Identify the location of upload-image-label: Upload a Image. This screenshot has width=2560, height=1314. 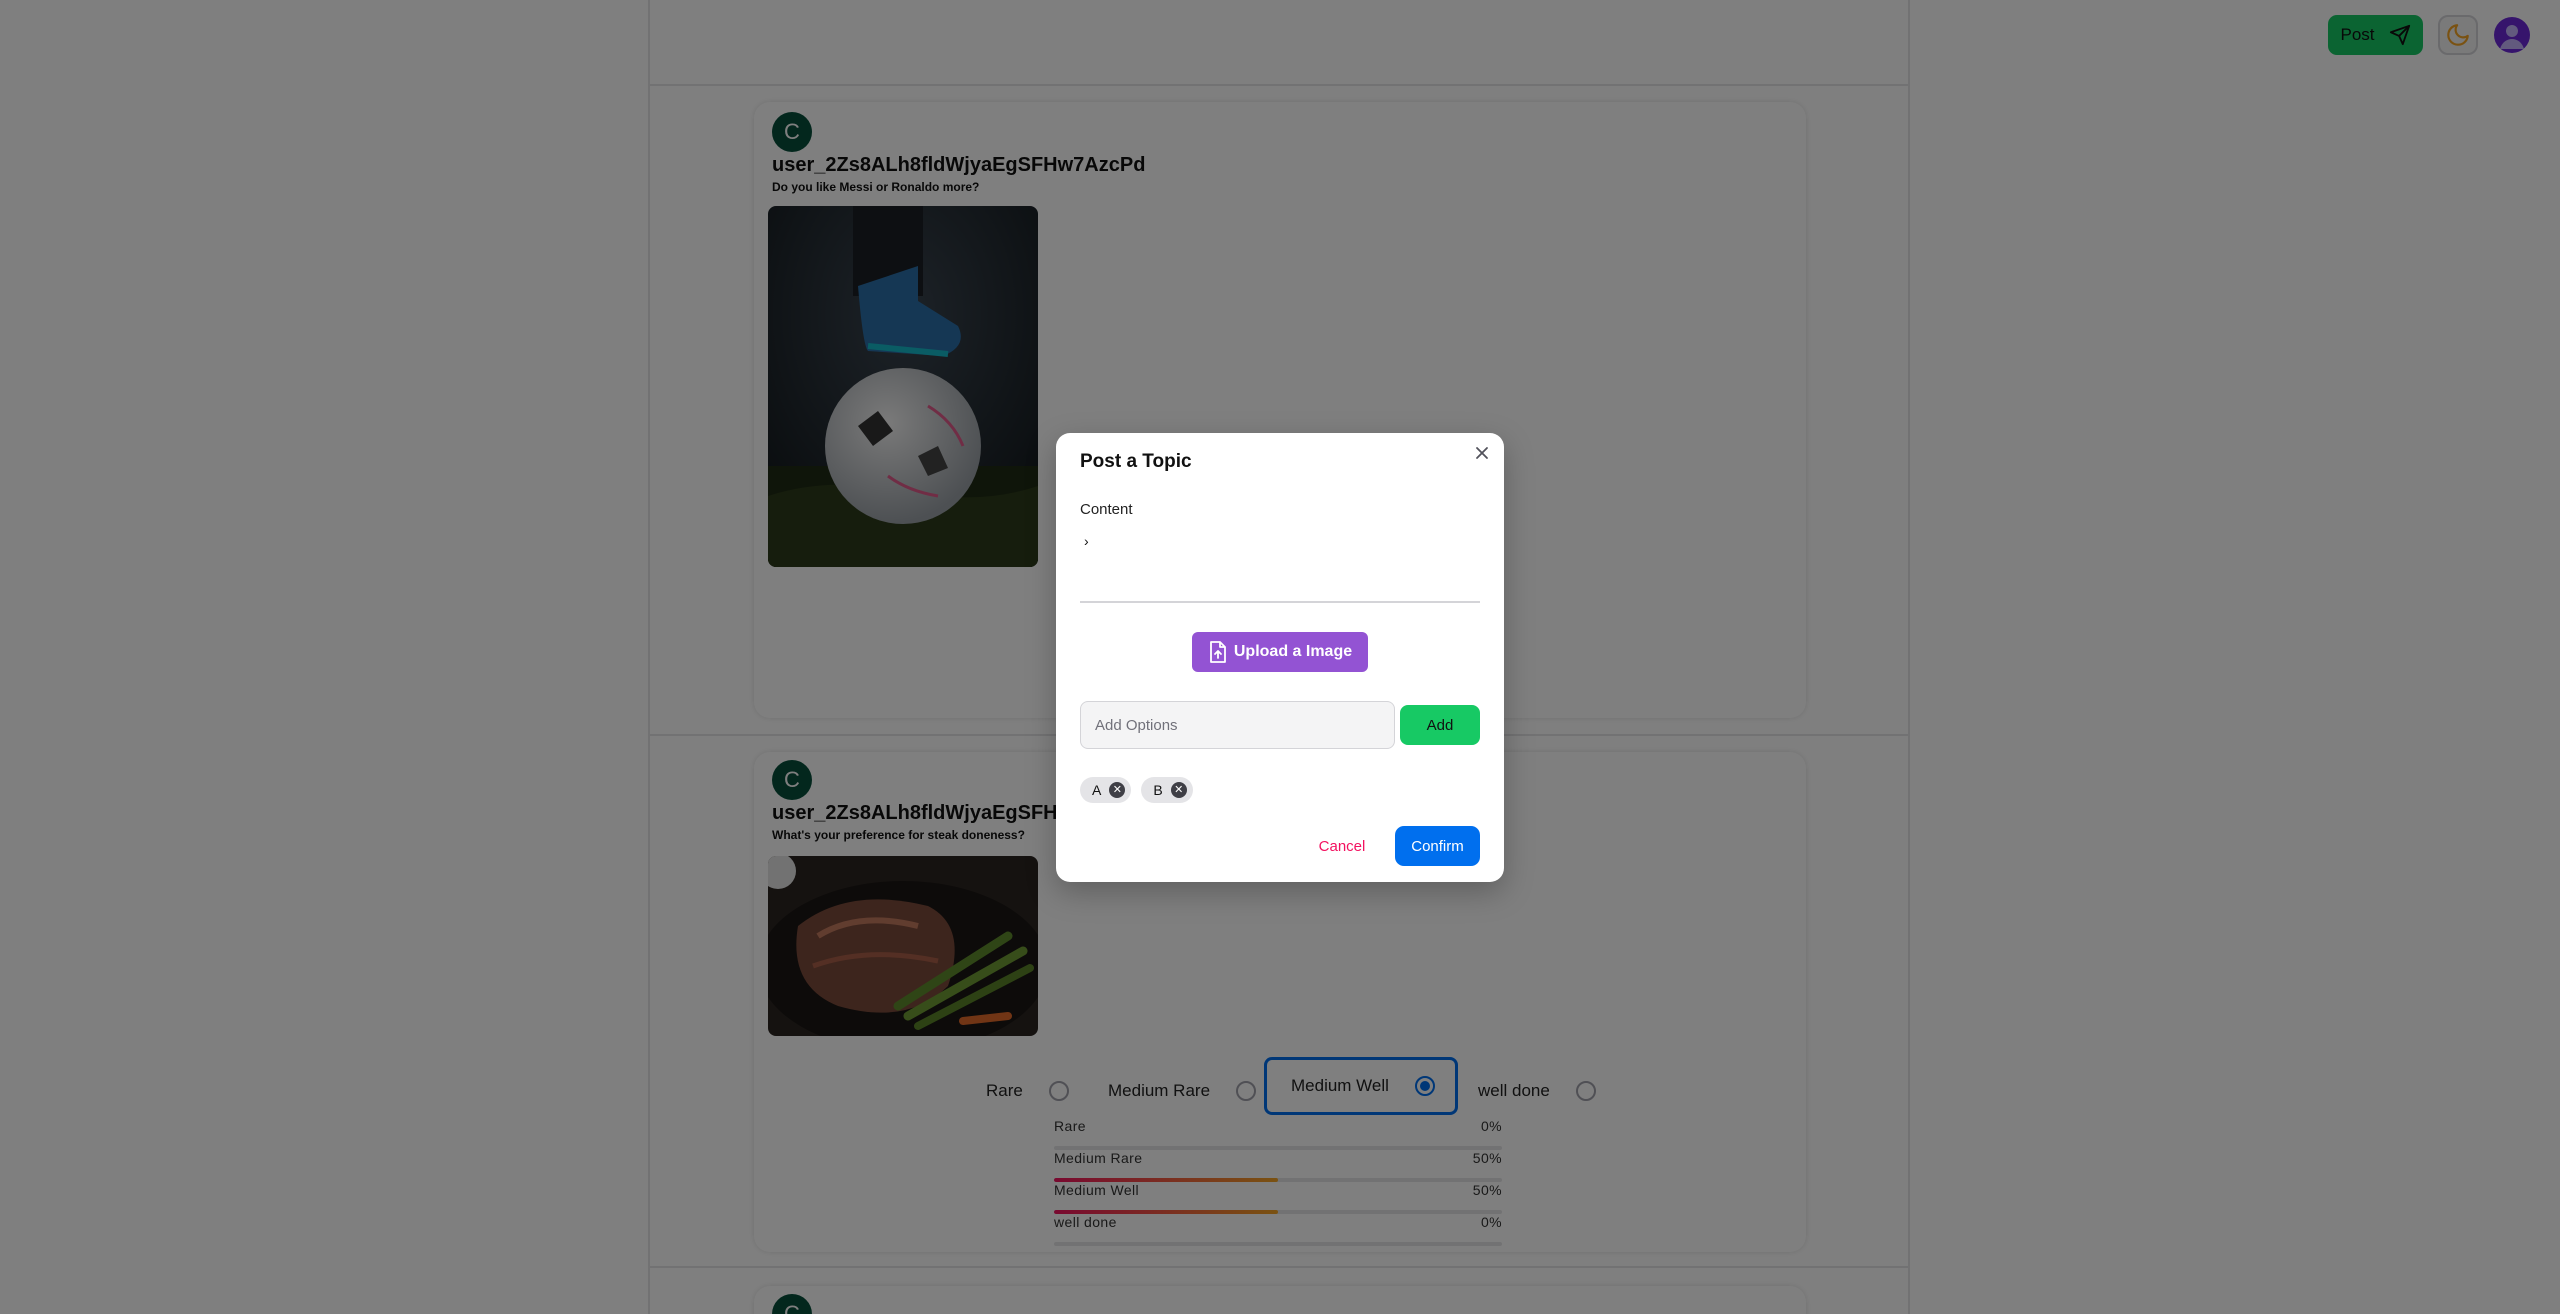
(1293, 651).